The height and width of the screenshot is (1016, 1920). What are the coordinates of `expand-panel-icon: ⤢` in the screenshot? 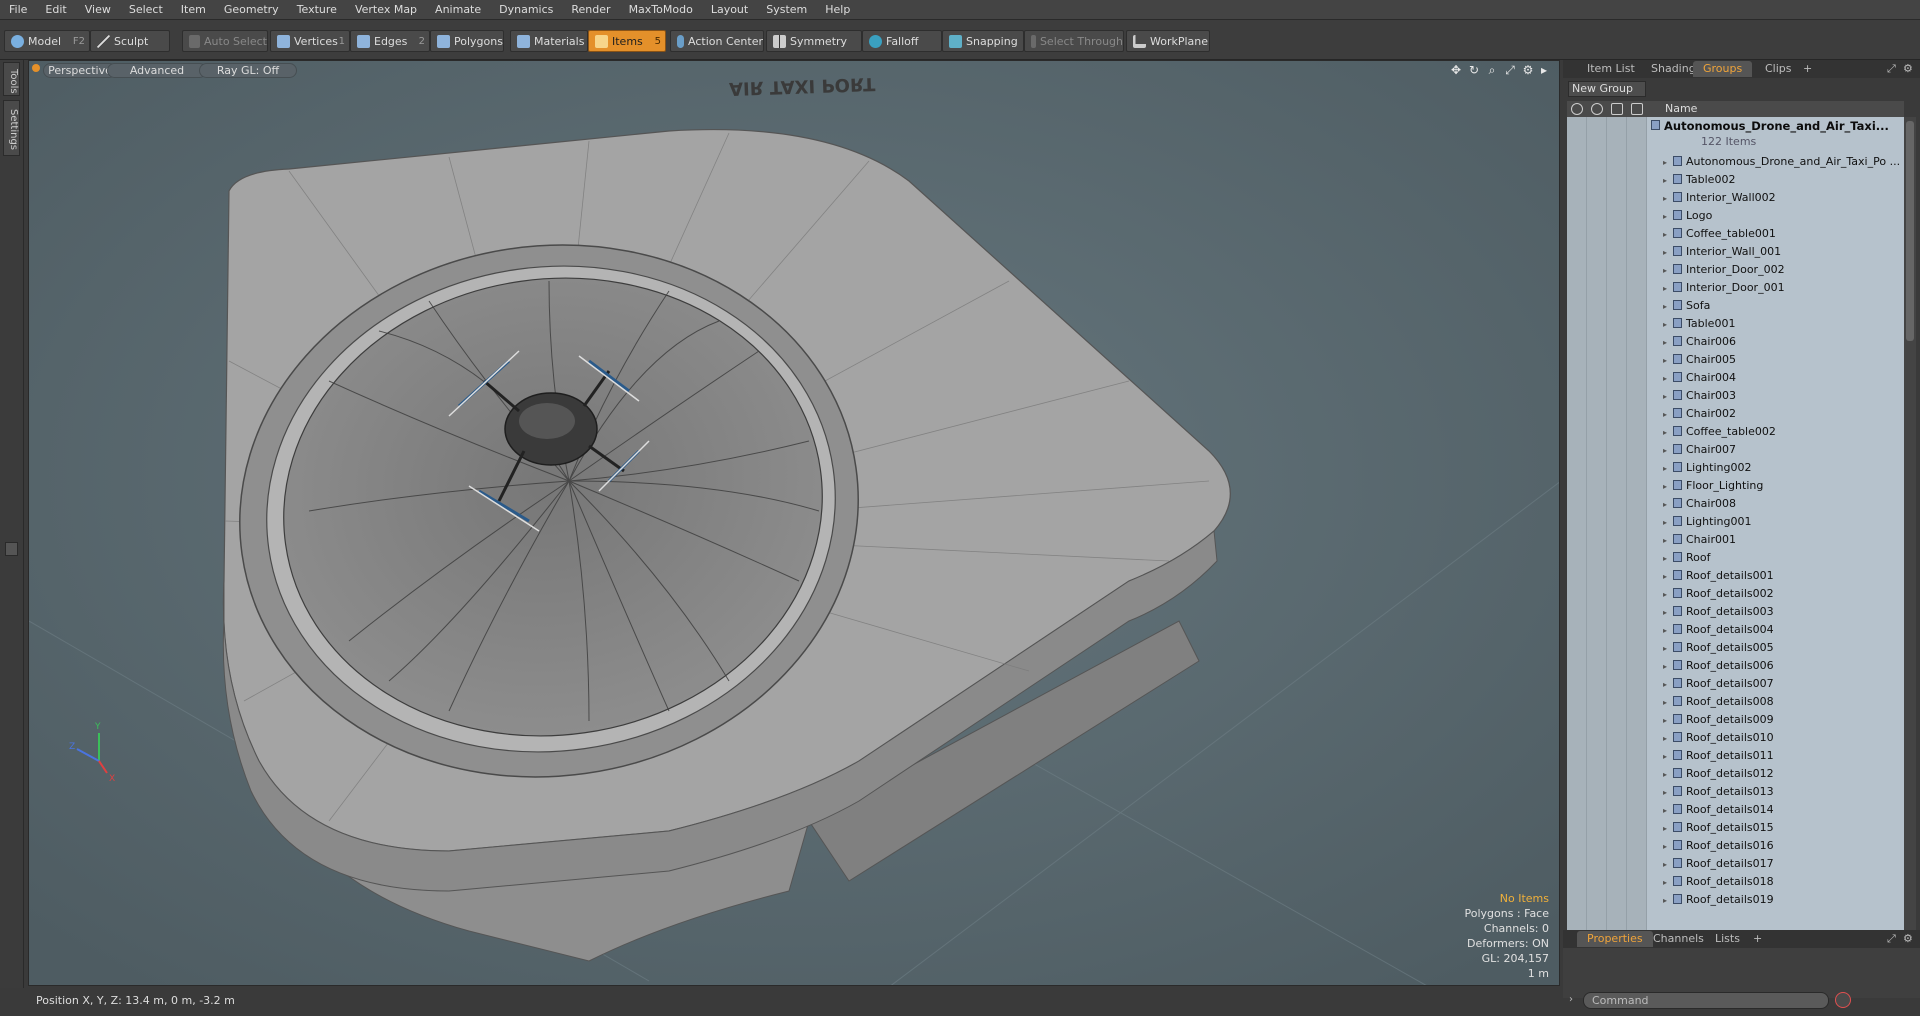 It's located at (1891, 69).